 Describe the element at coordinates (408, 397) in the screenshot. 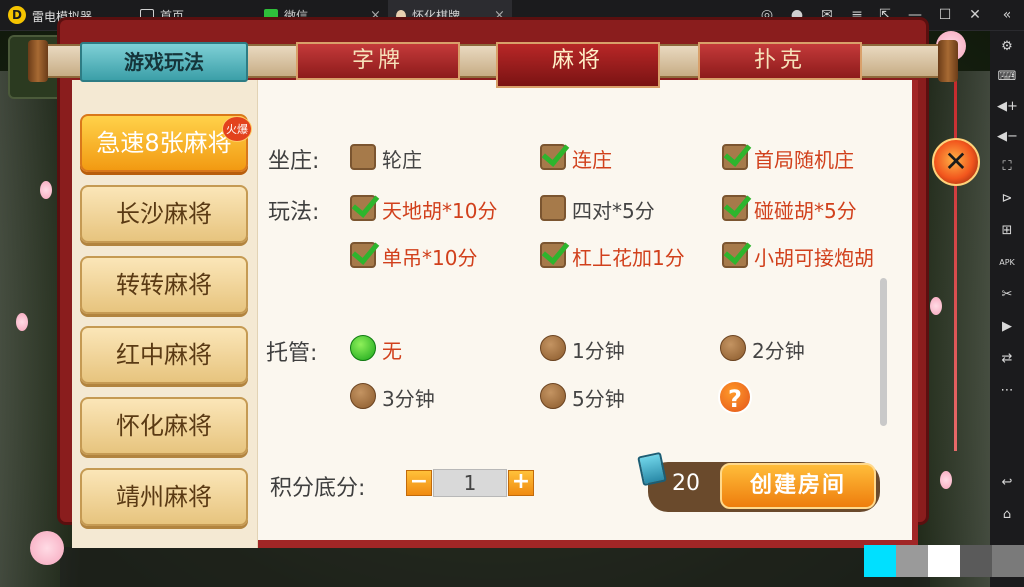

I see `auto-3min-label: 3分钟` at that location.